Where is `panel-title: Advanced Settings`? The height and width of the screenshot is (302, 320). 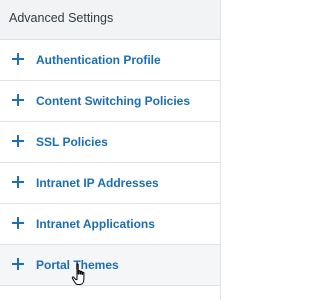 panel-title: Advanced Settings is located at coordinates (110, 20).